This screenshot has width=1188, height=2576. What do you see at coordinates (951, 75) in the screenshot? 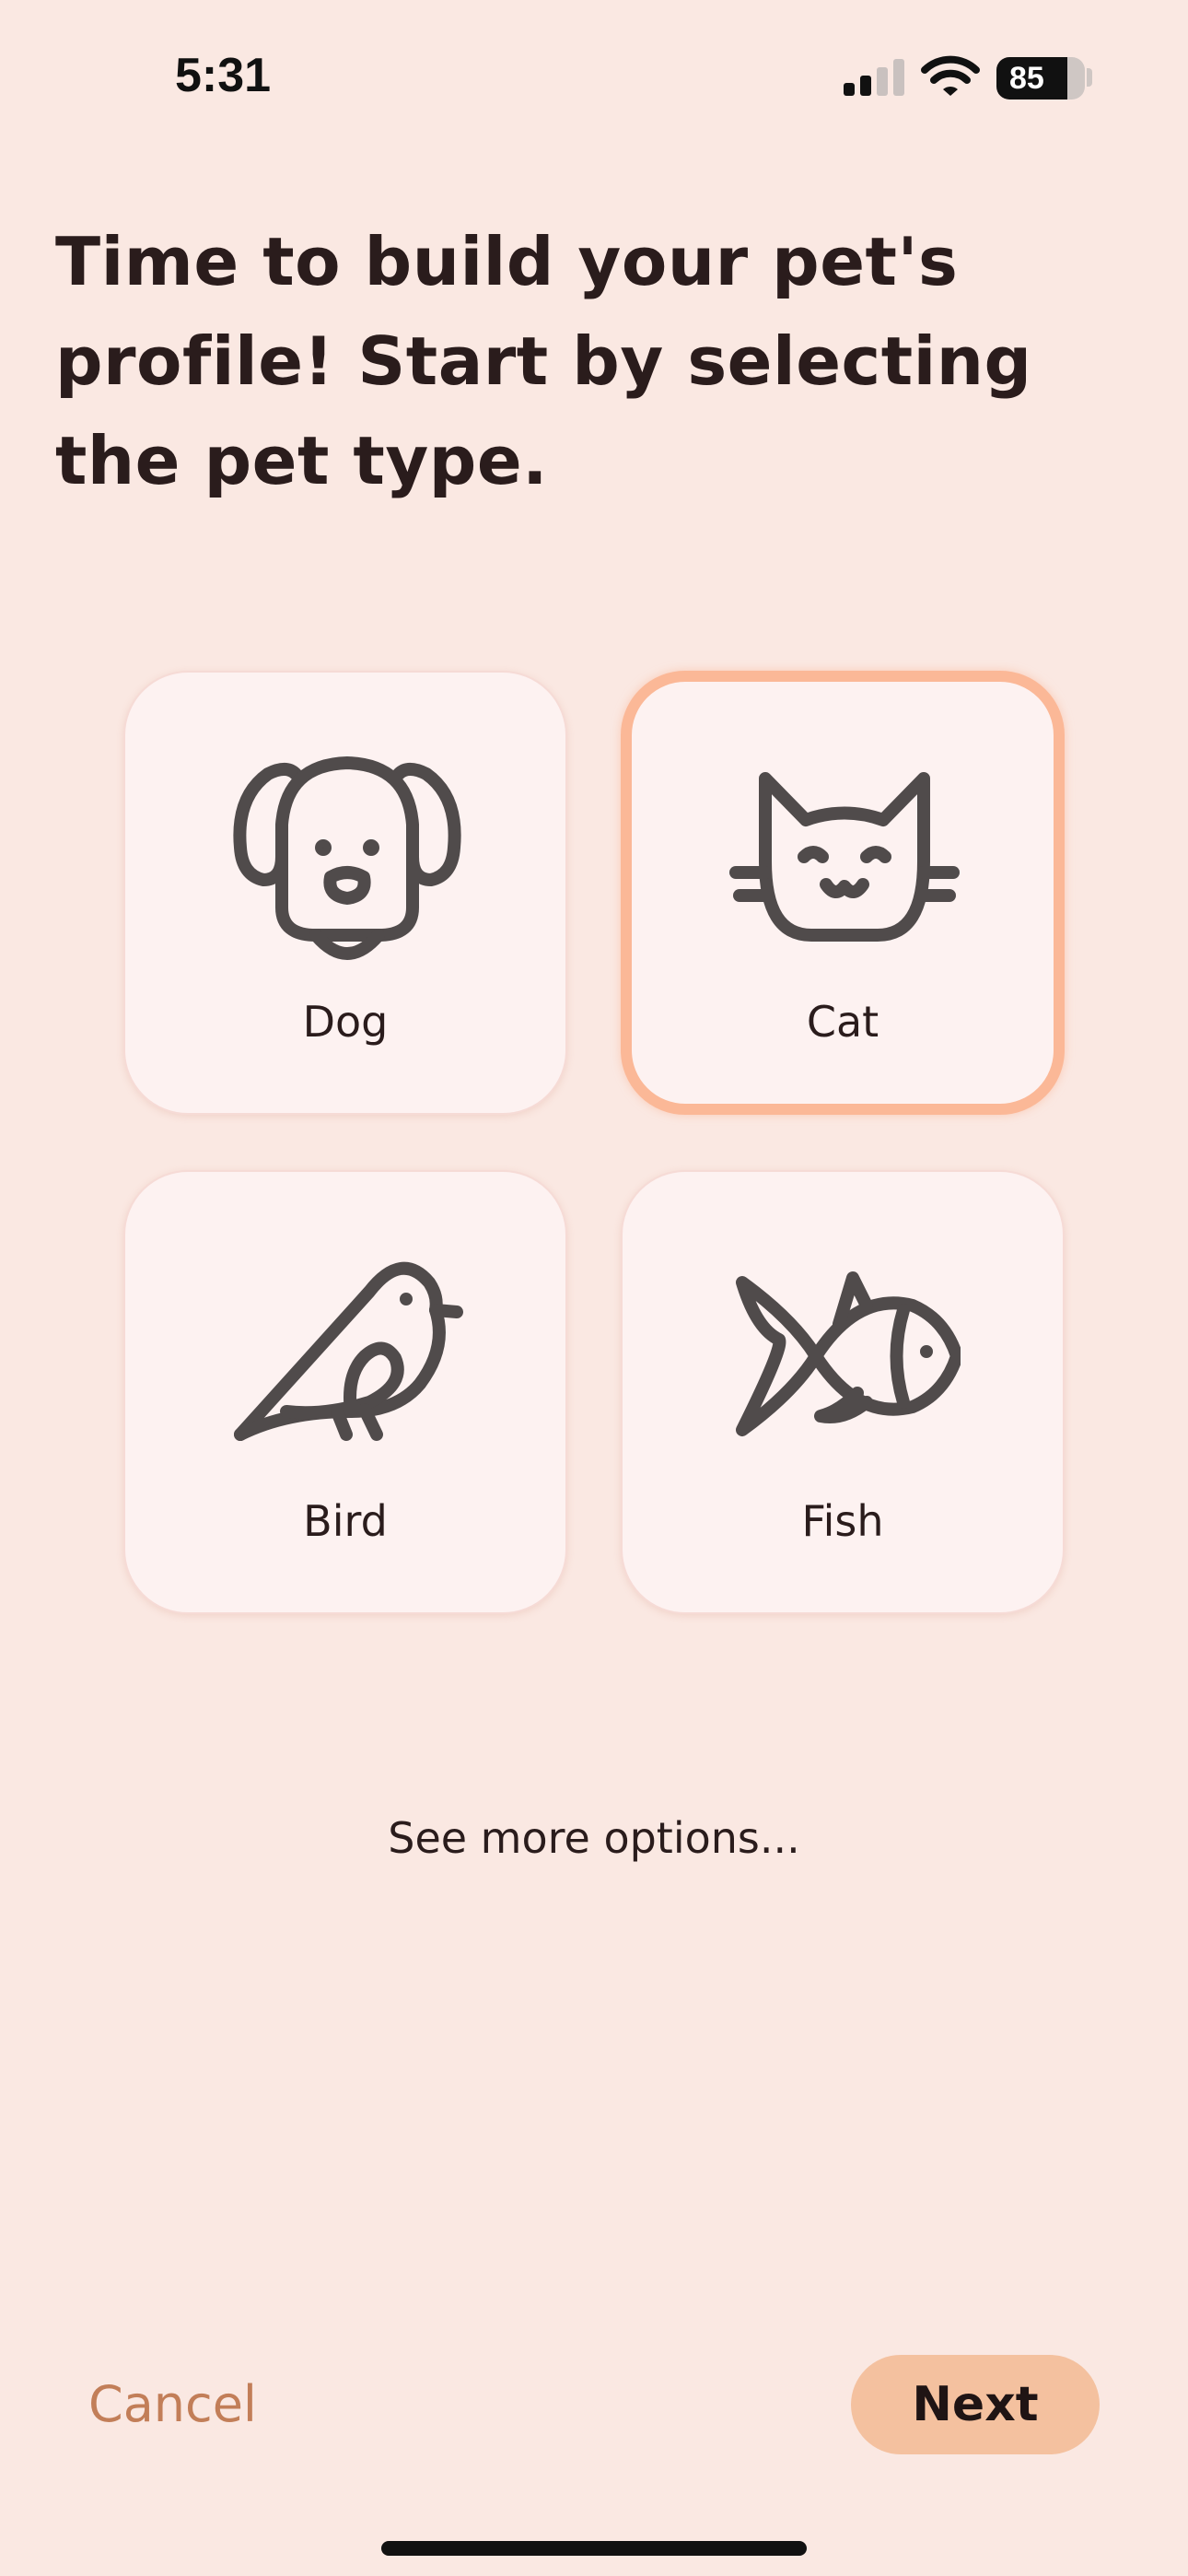
I see `wifi-icon` at bounding box center [951, 75].